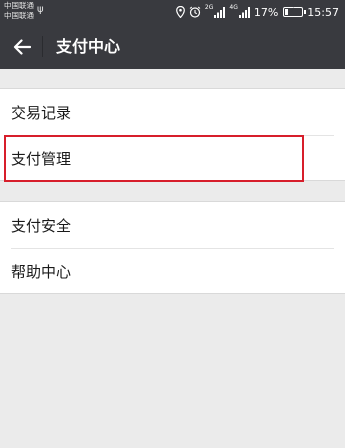 The height and width of the screenshot is (448, 345). Describe the element at coordinates (292, 10) in the screenshot. I see `charging-icon: ⚡` at that location.